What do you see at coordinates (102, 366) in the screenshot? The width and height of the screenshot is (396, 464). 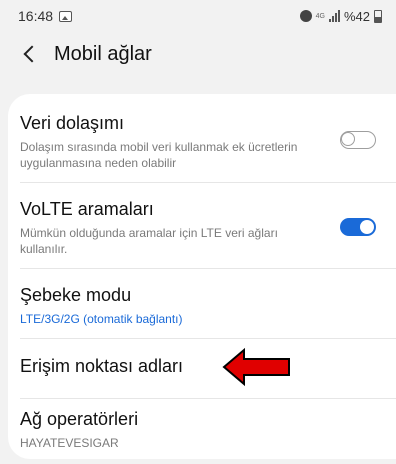 I see `setting-title: Erişim noktası adları` at bounding box center [102, 366].